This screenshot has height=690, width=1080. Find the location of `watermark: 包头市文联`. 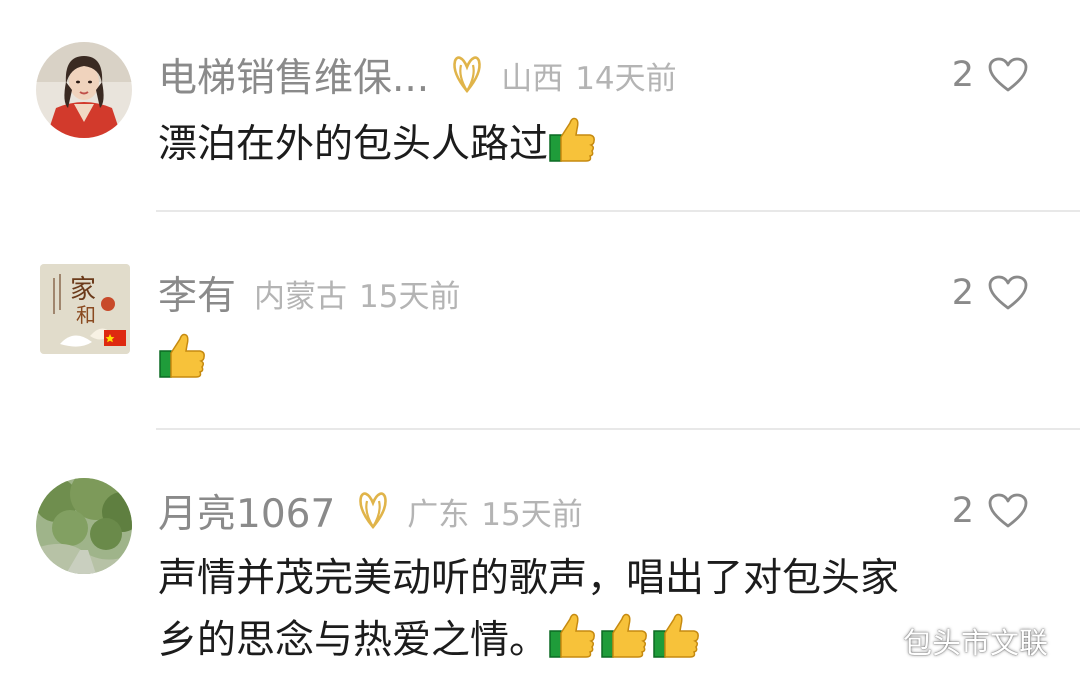

watermark: 包头市文联 is located at coordinates (950, 641).